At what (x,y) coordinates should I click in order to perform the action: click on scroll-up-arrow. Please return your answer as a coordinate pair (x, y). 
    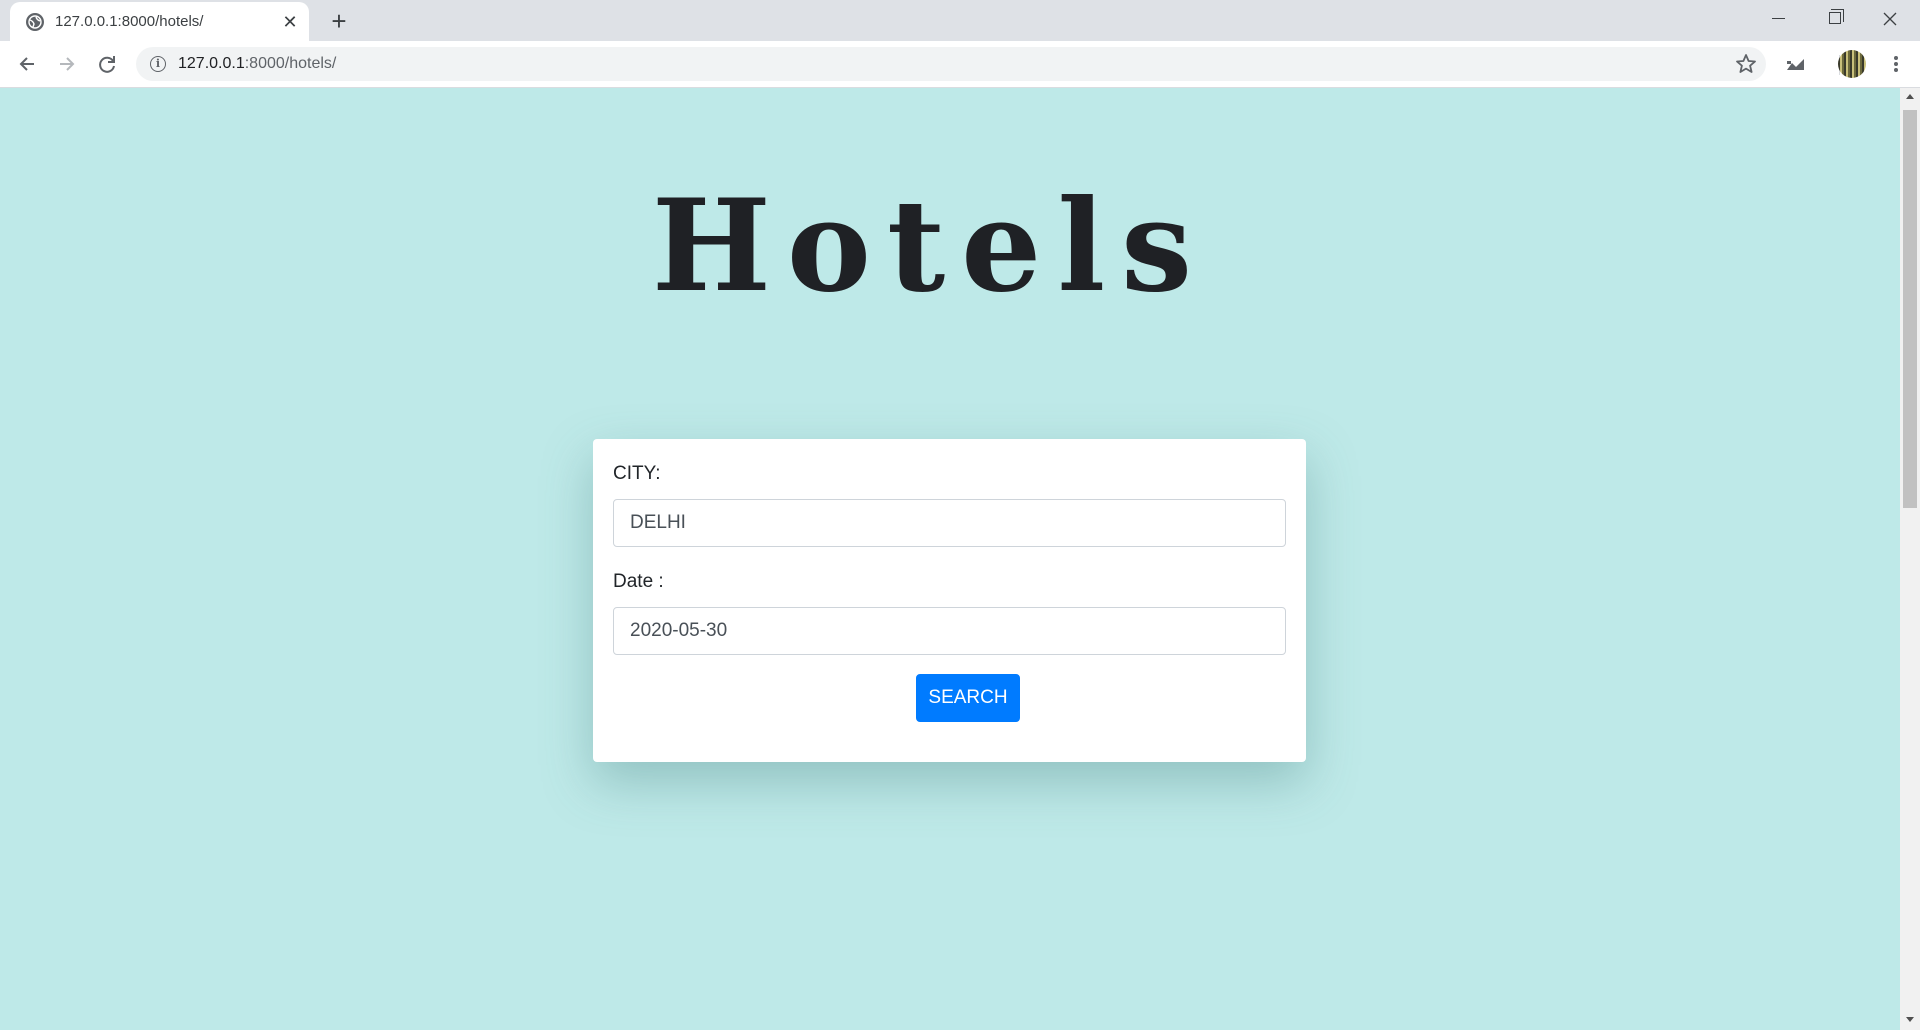
    Looking at the image, I should click on (1910, 96).